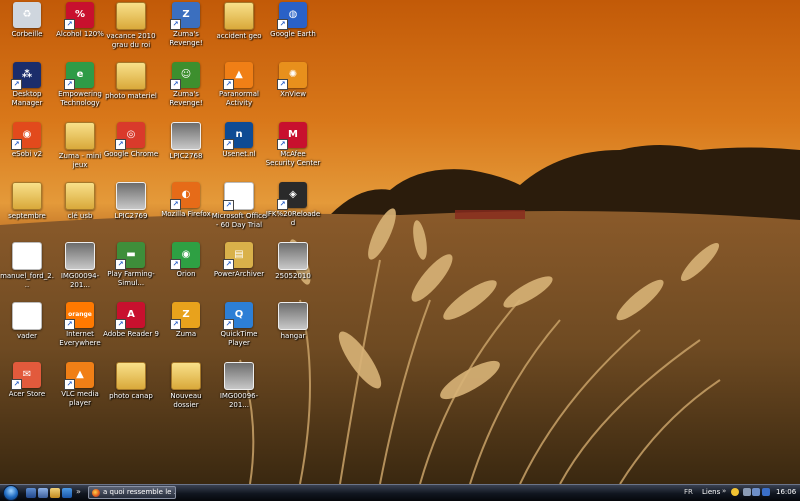 This screenshot has width=800, height=501. What do you see at coordinates (239, 338) in the screenshot?
I see `desktop-shortcut-label: QuickTime Player` at bounding box center [239, 338].